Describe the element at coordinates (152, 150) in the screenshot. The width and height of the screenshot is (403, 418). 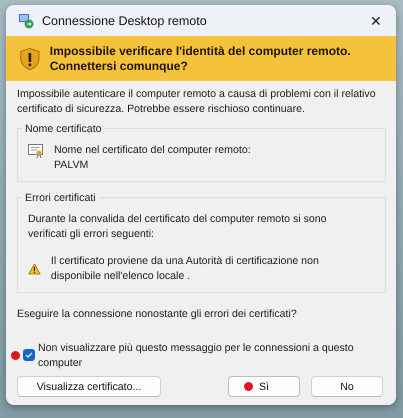
I see `certificate-name-label: Nome nel certificato del computer remoto:` at that location.